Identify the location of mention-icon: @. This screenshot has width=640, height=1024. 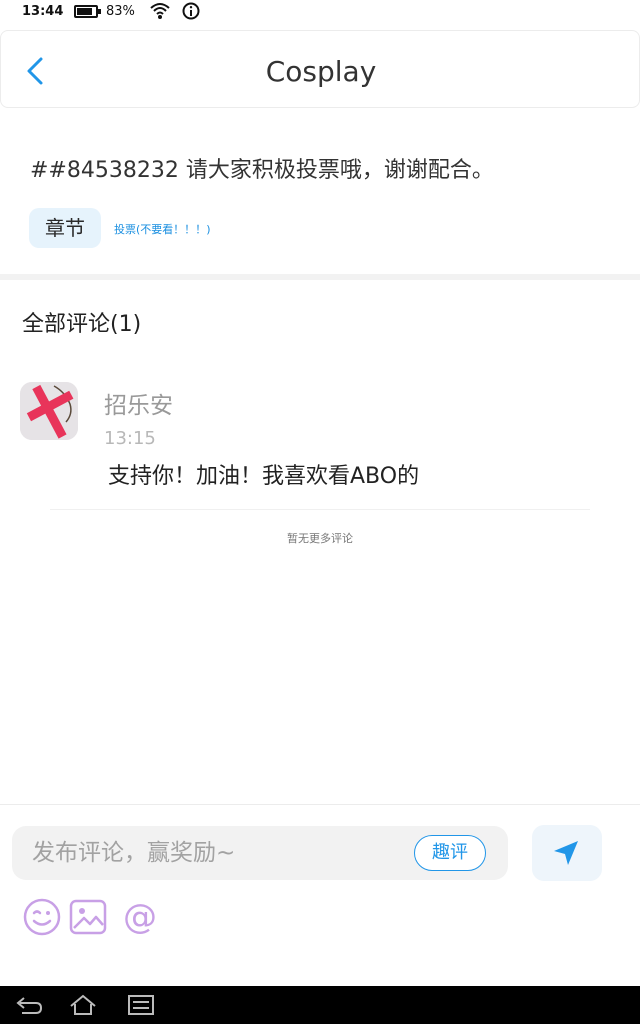
(140, 917).